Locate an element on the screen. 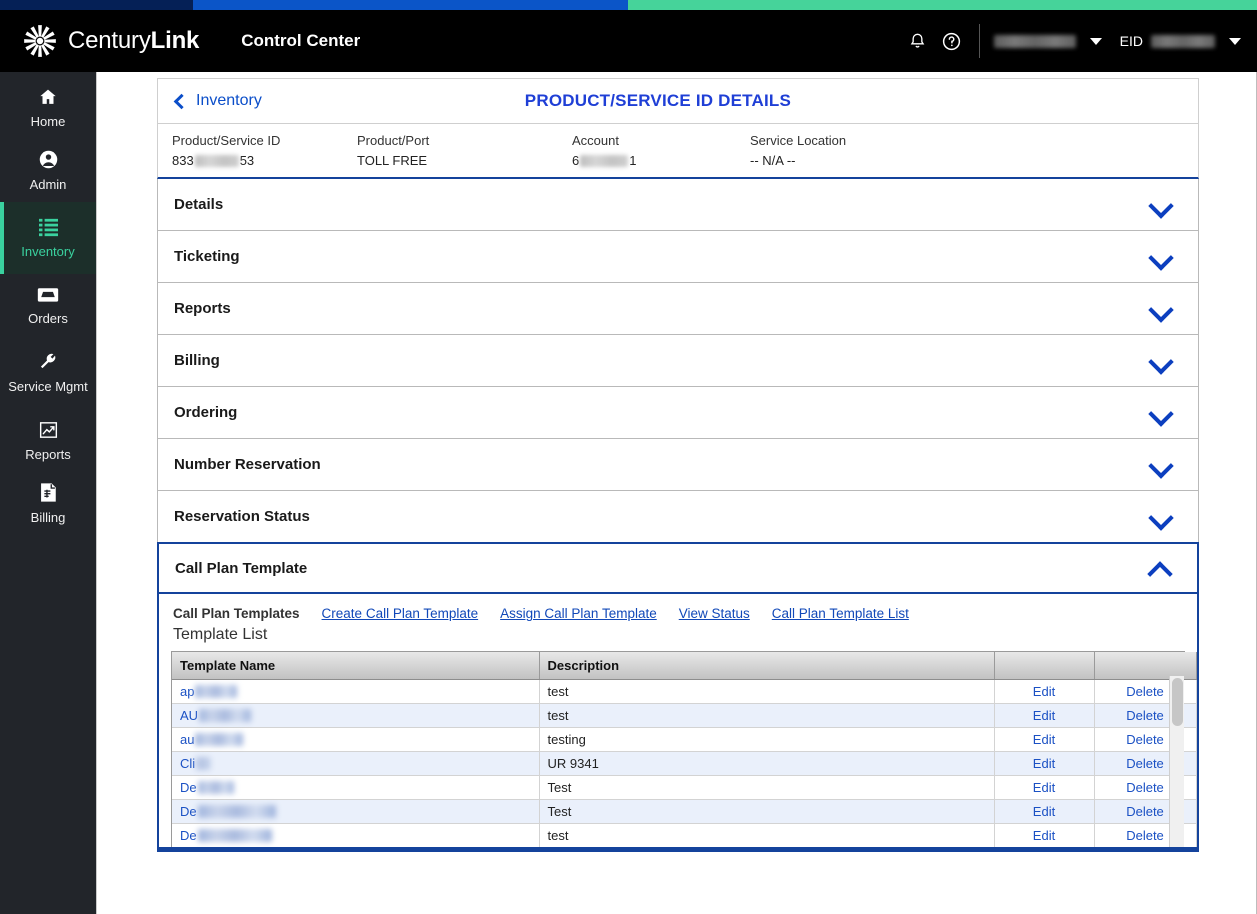 Image resolution: width=1257 pixels, height=914 pixels. cell-template-name: au is located at coordinates (356, 739).